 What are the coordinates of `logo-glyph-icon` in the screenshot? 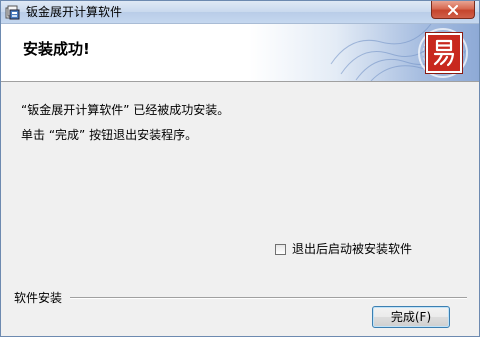 It's located at (444, 53).